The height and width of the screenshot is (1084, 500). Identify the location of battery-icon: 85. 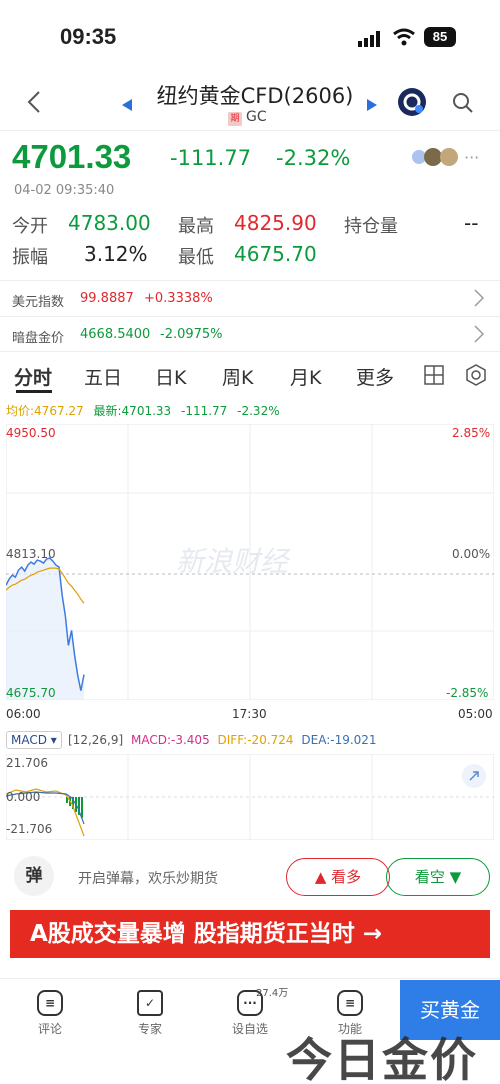
(440, 37).